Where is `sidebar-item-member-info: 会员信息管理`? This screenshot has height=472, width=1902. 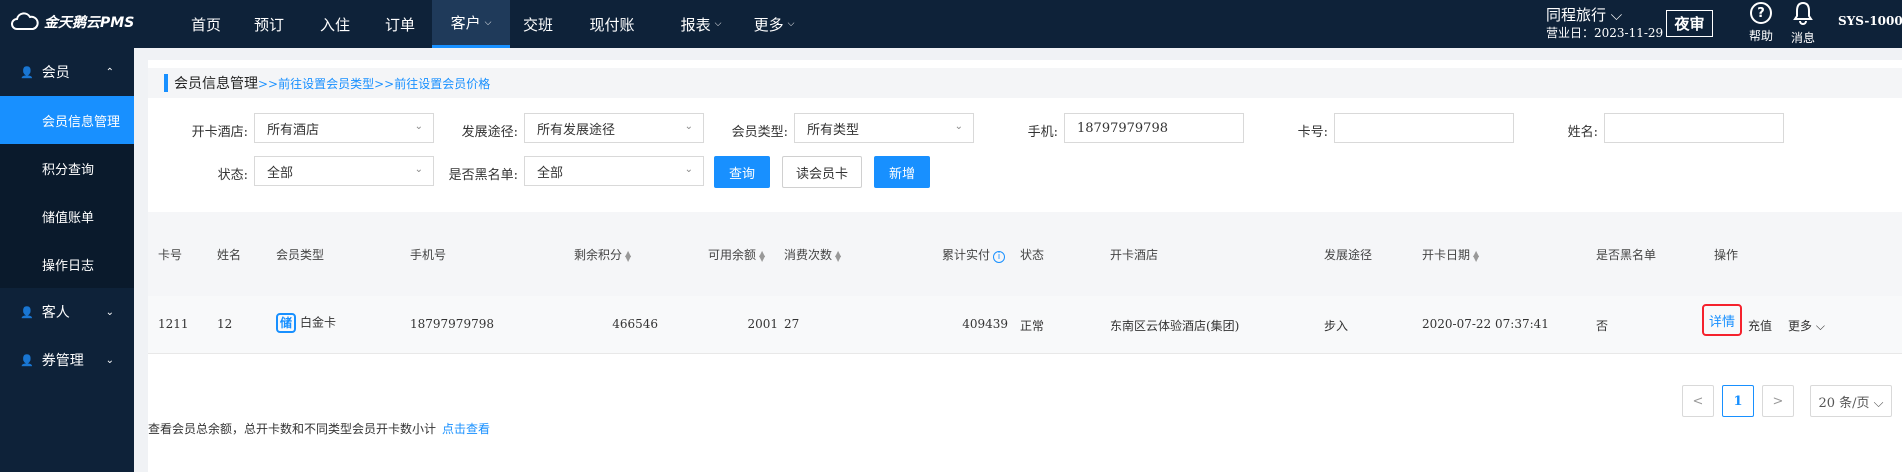
sidebar-item-member-info: 会员信息管理 is located at coordinates (67, 120).